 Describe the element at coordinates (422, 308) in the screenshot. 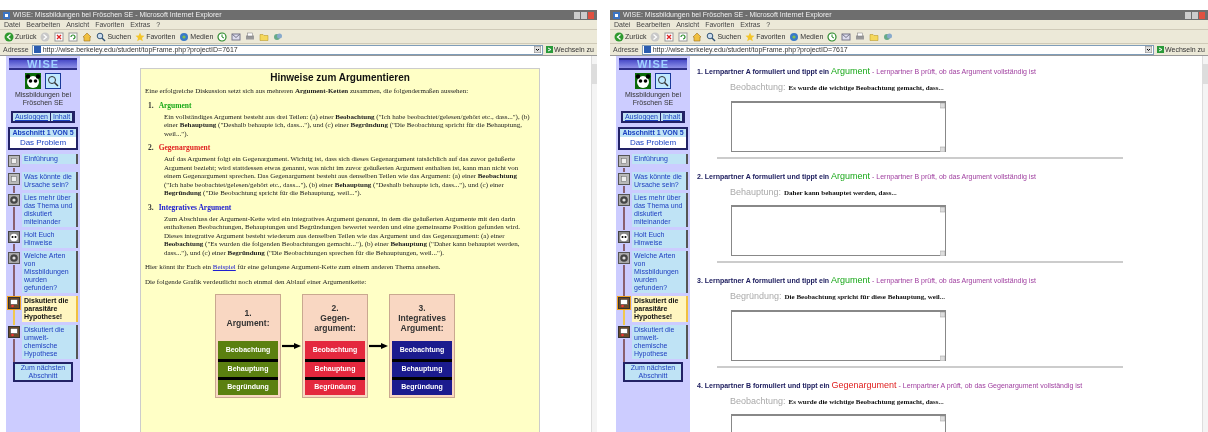

I see `chain-number: 3.` at that location.